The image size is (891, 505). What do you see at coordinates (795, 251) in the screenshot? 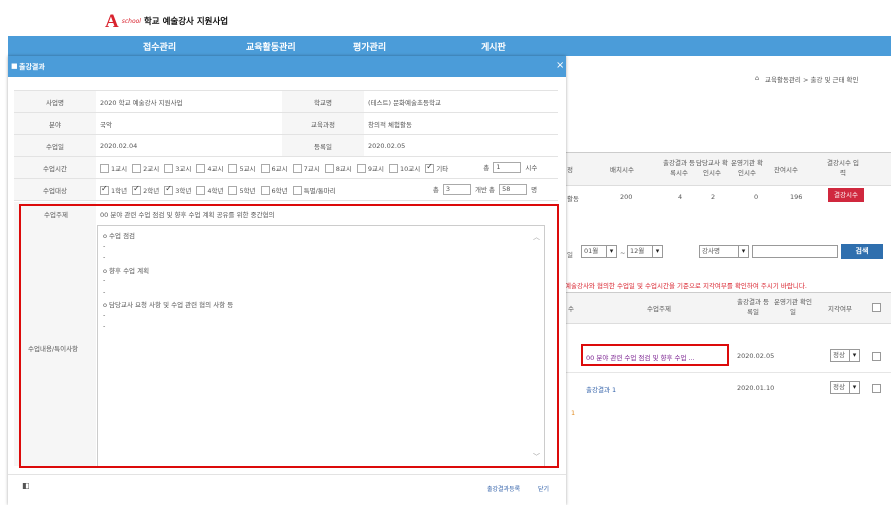
I see `search-input` at bounding box center [795, 251].